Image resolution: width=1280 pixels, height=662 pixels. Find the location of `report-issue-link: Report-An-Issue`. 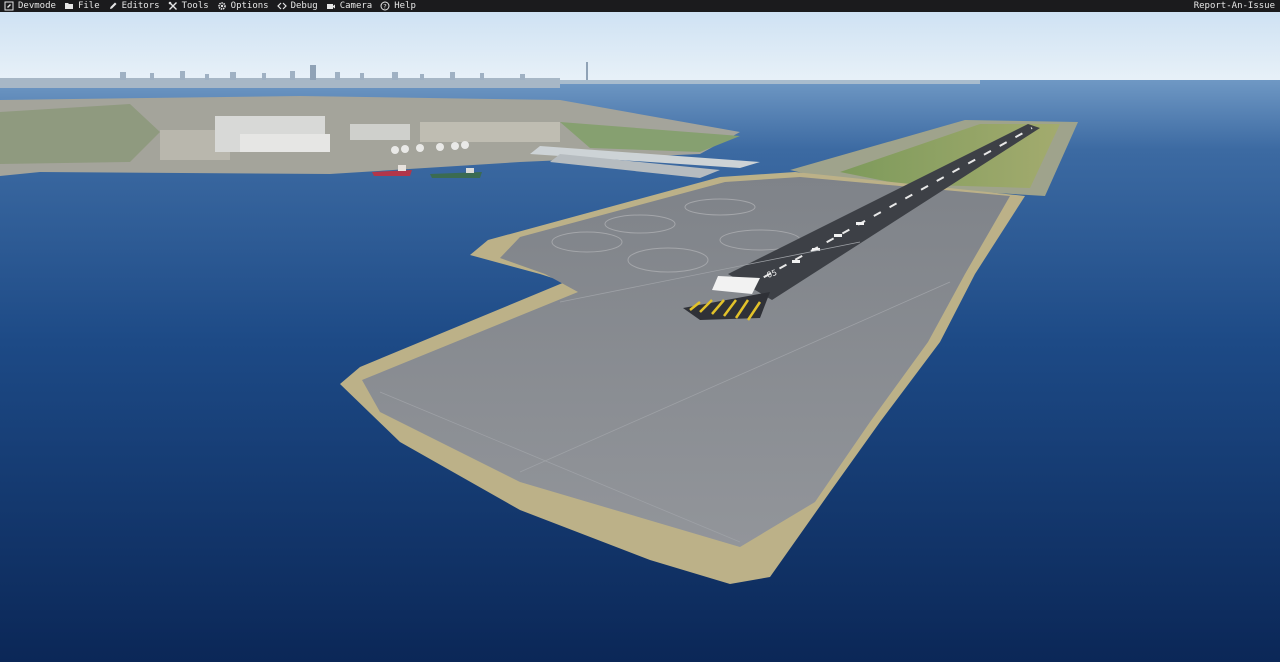

report-issue-link: Report-An-Issue is located at coordinates (1235, 6).